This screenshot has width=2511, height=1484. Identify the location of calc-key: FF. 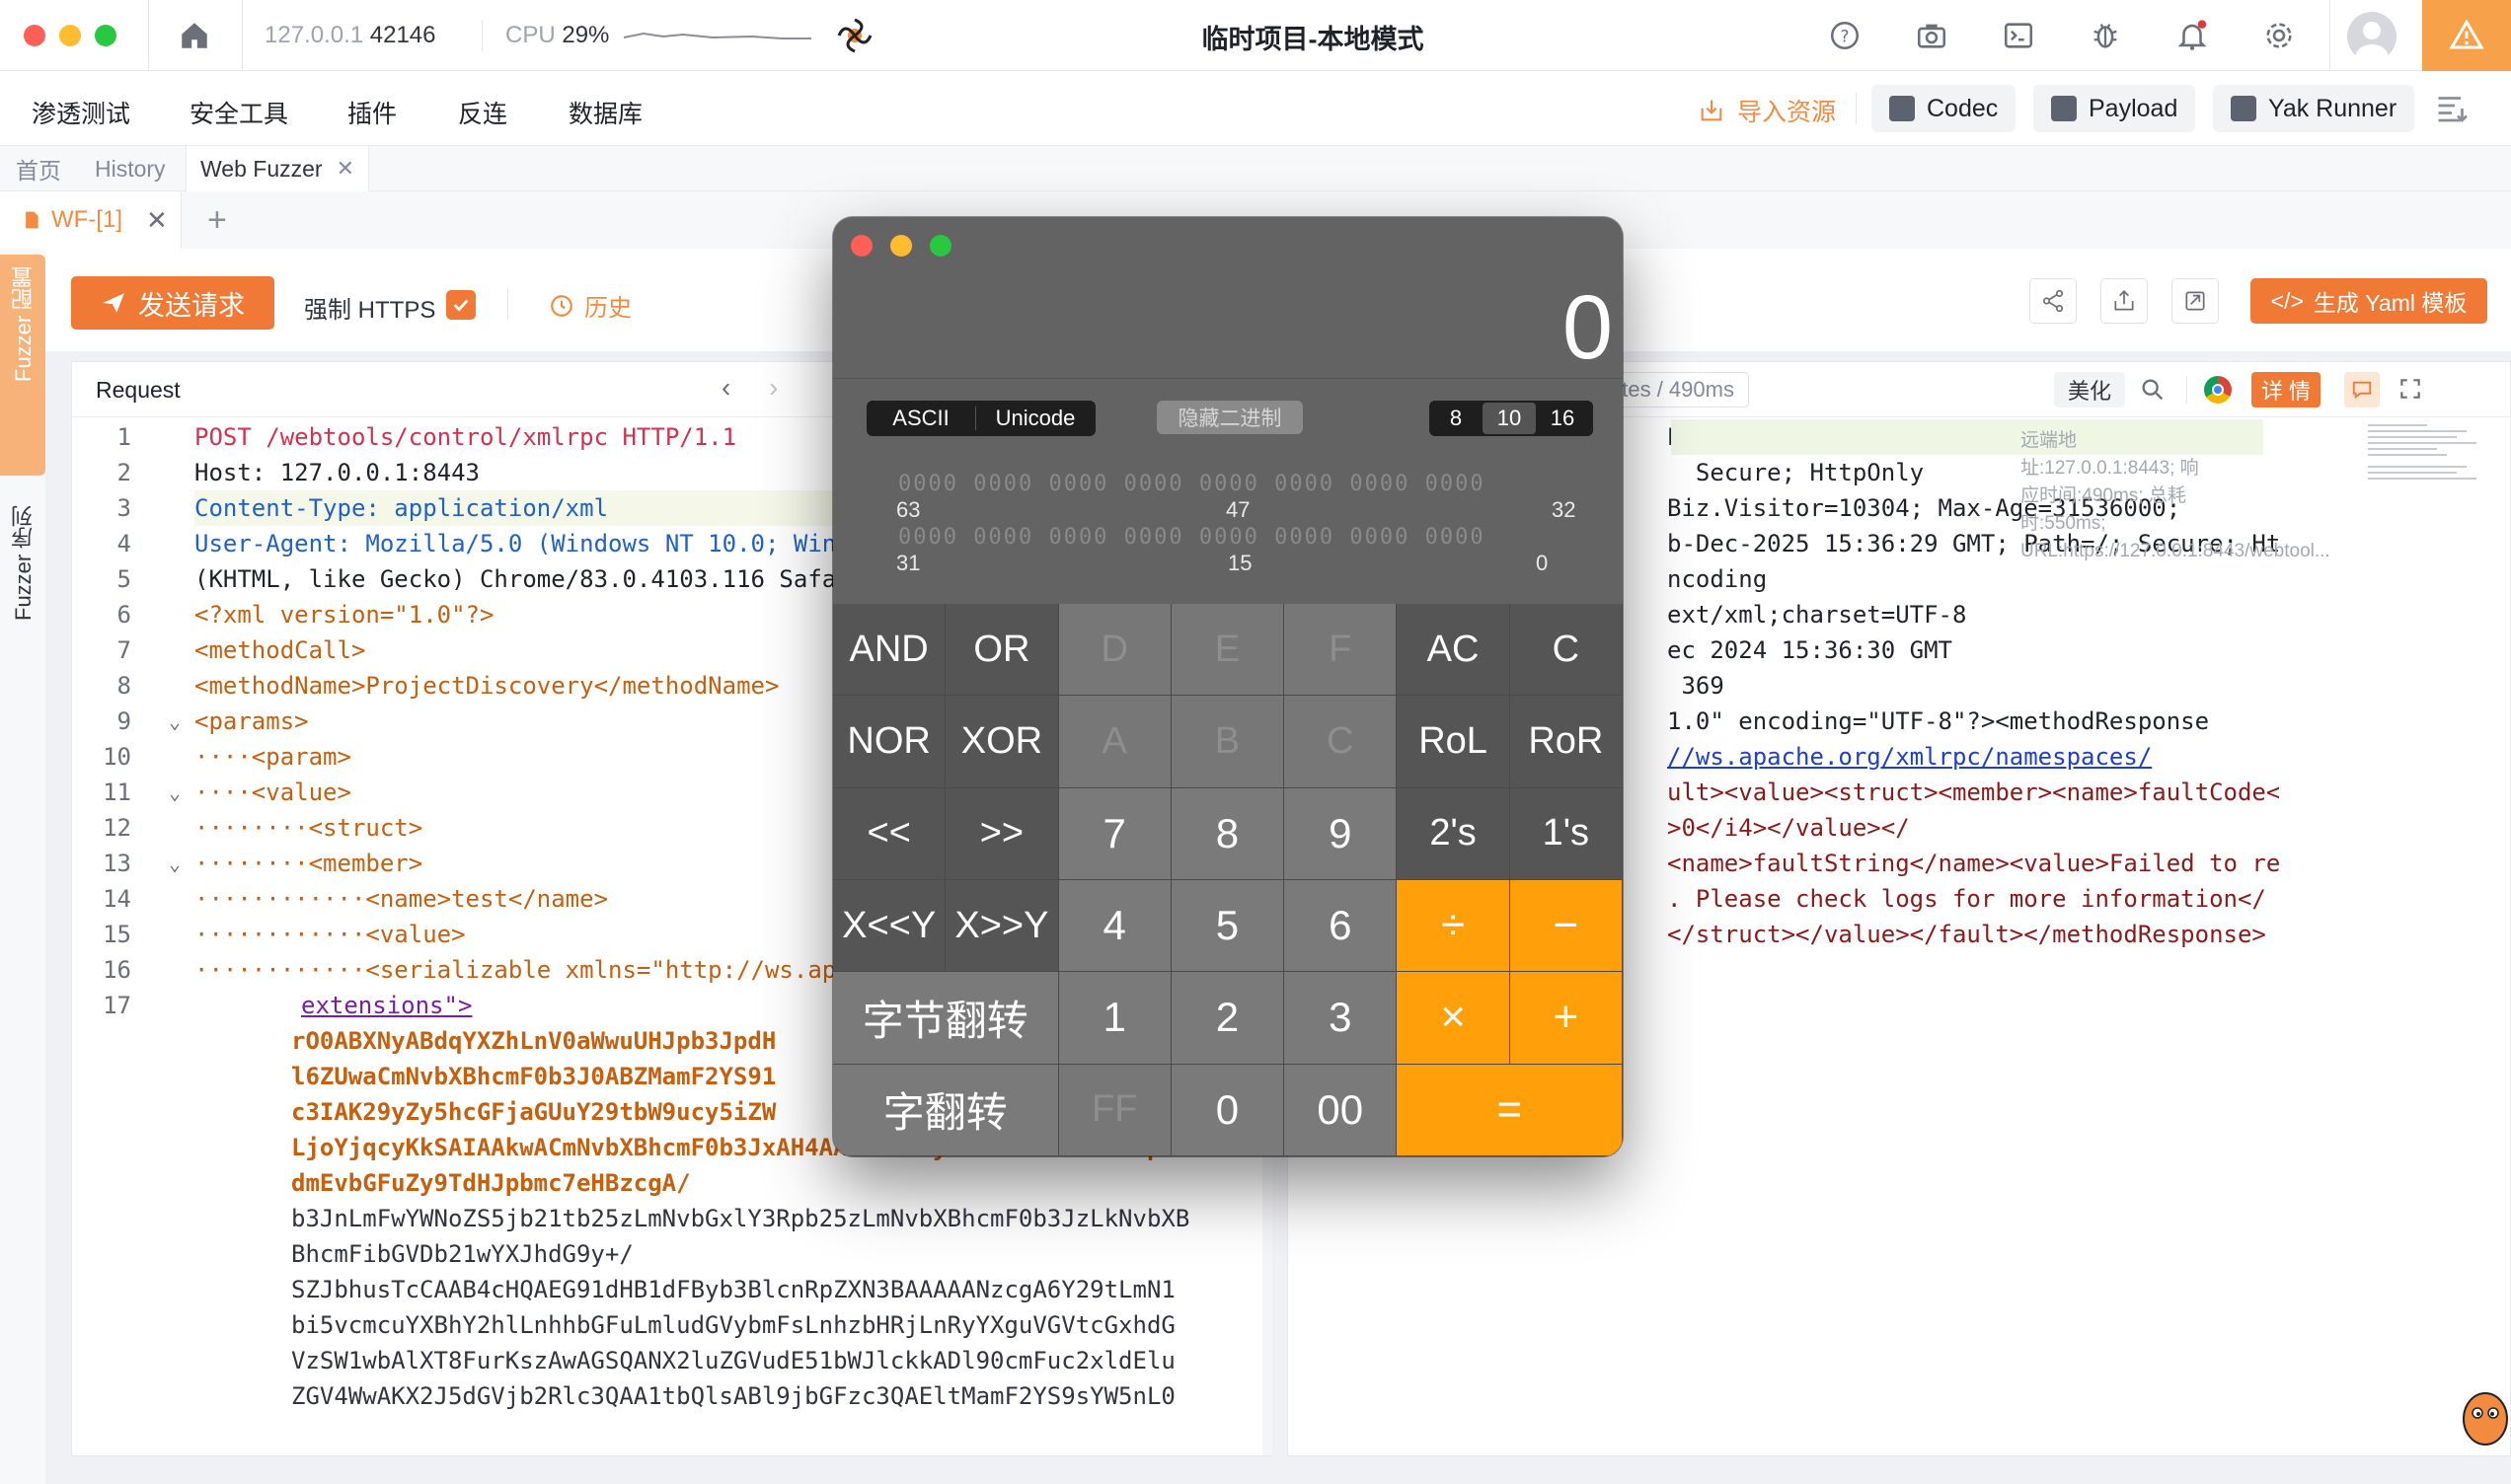
(1115, 1110).